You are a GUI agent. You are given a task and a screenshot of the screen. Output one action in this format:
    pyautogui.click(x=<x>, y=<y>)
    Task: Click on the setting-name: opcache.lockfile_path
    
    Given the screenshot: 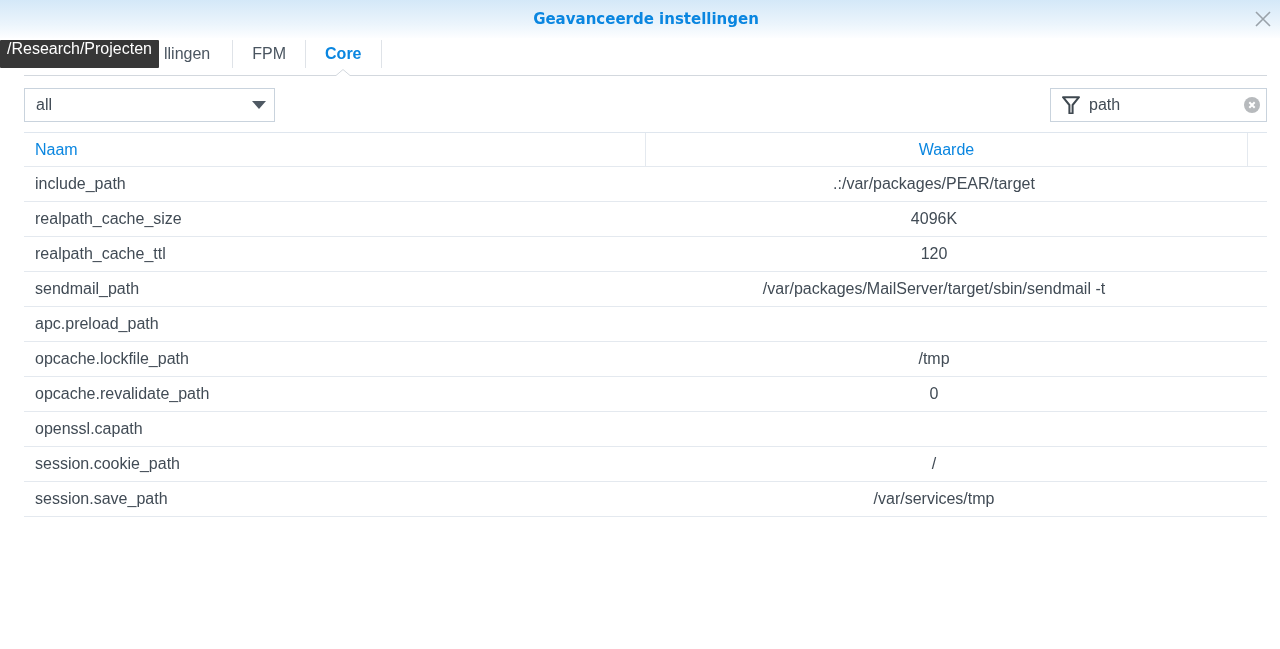 What is the action you would take?
    pyautogui.click(x=112, y=359)
    